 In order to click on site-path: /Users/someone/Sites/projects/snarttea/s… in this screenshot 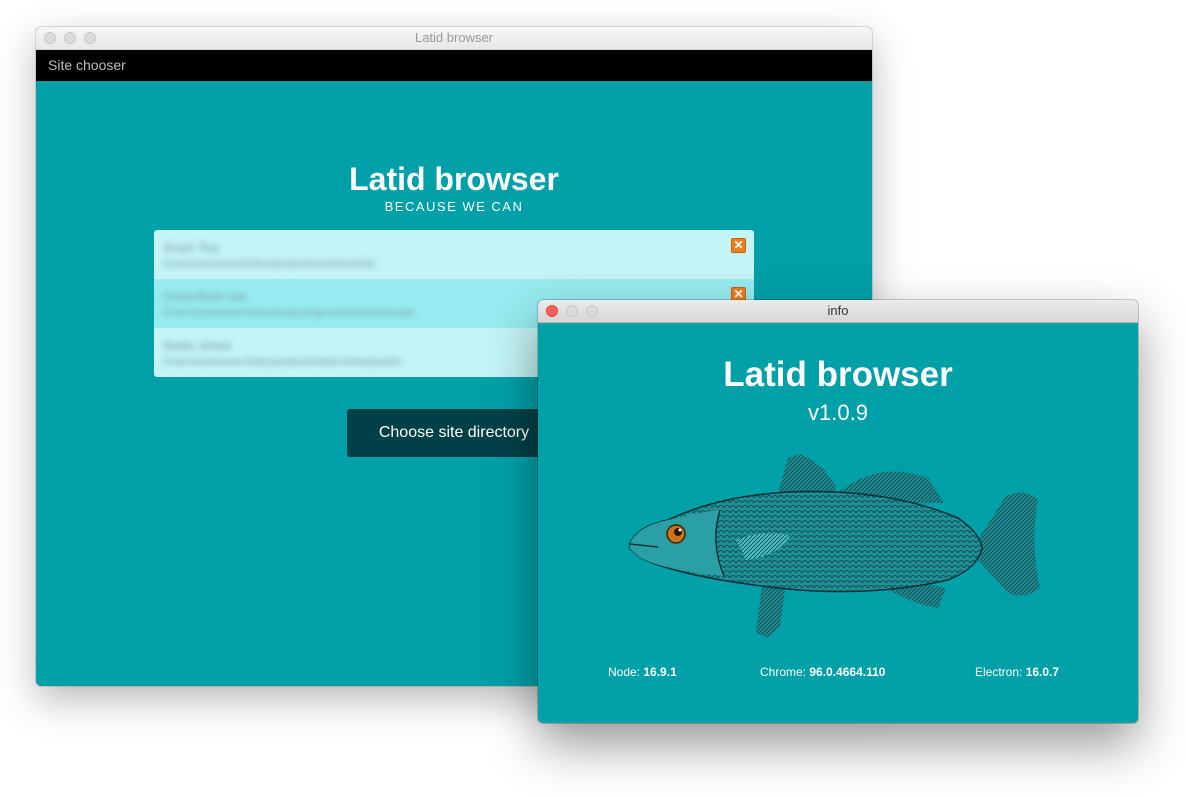, I will do `click(269, 264)`.